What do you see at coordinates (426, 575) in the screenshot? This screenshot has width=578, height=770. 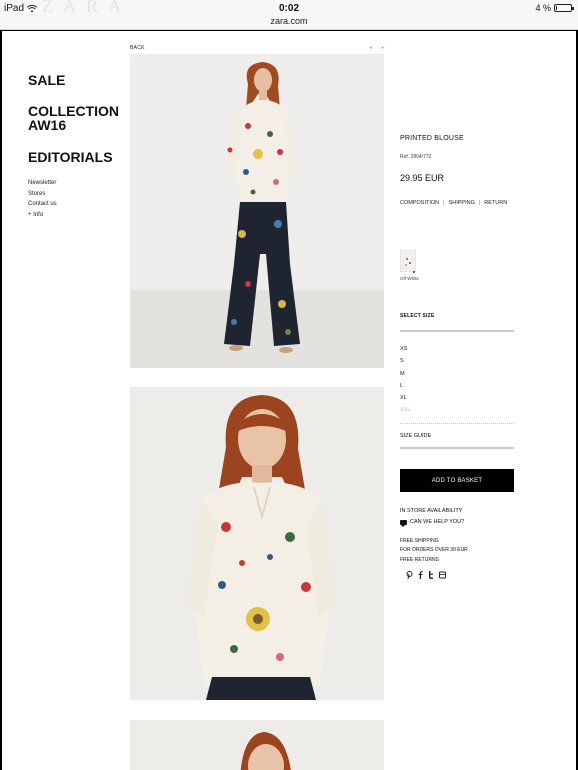 I see `social-share` at bounding box center [426, 575].